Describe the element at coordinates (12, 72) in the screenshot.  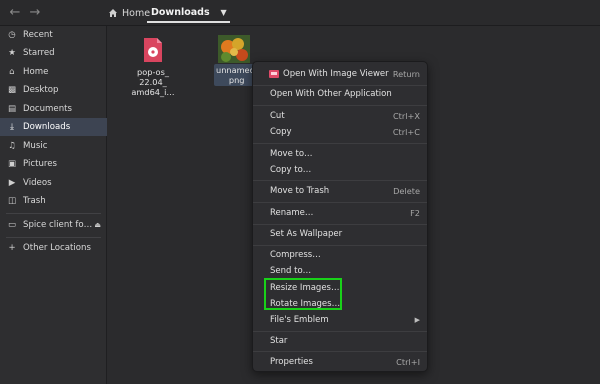
I see `home-icon: ⌂` at that location.